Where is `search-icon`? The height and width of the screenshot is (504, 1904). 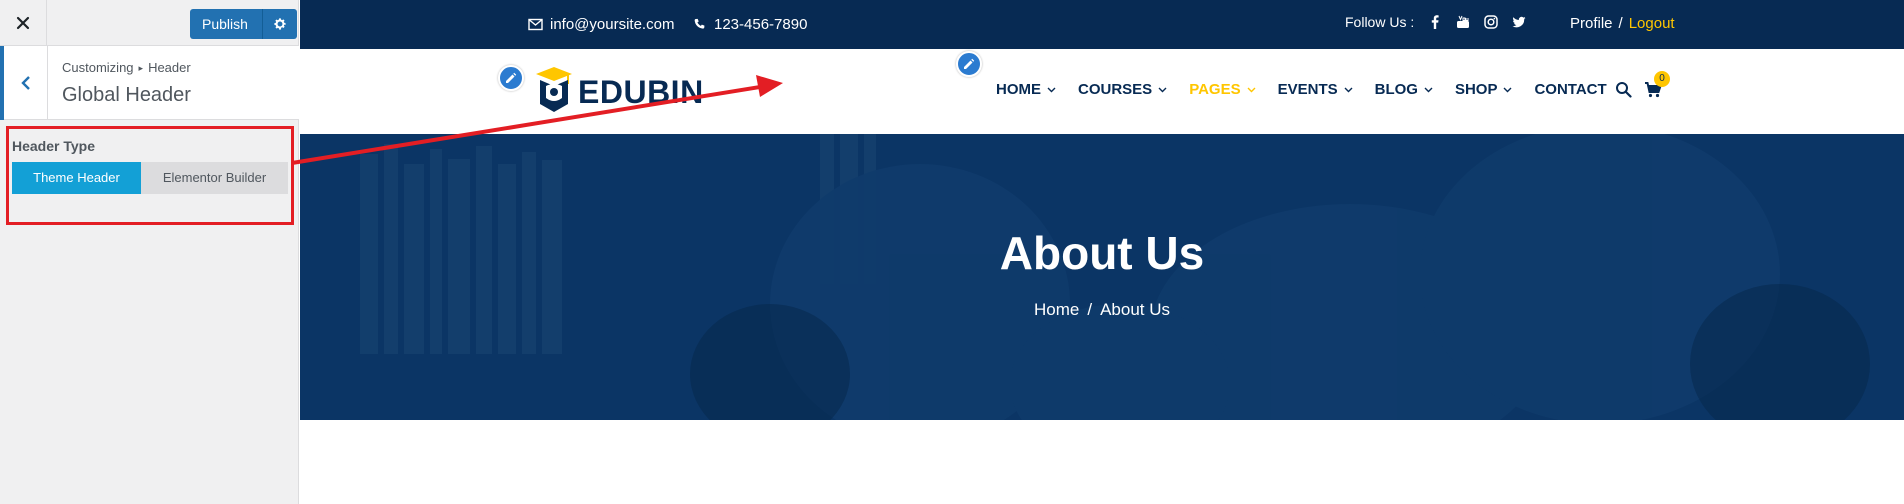
search-icon is located at coordinates (1624, 90).